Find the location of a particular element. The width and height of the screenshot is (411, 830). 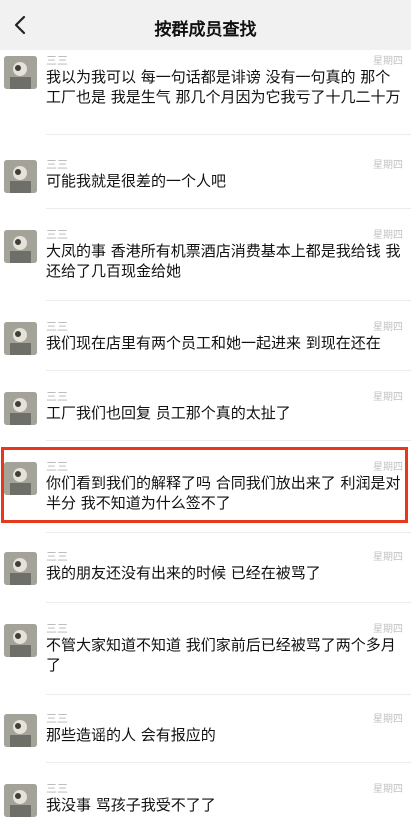

message-text: 工厂我们也回复 员工那个真的太扯了 is located at coordinates (168, 413).